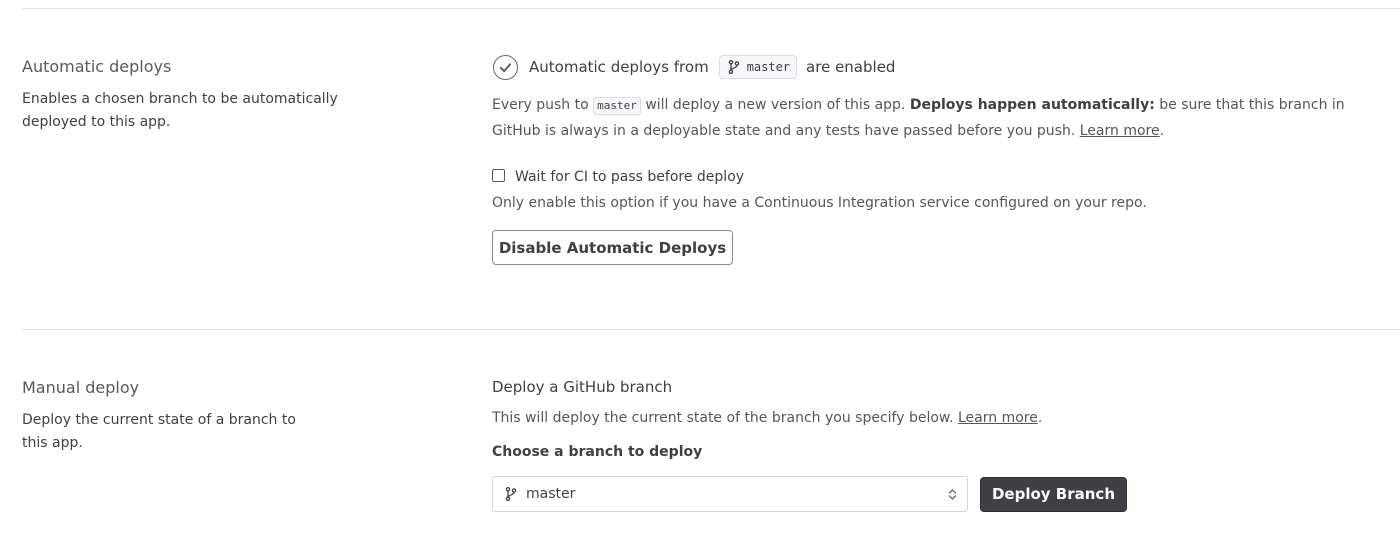 This screenshot has height=553, width=1400. Describe the element at coordinates (851, 67) in the screenshot. I see `status-suffix: are enabled` at that location.